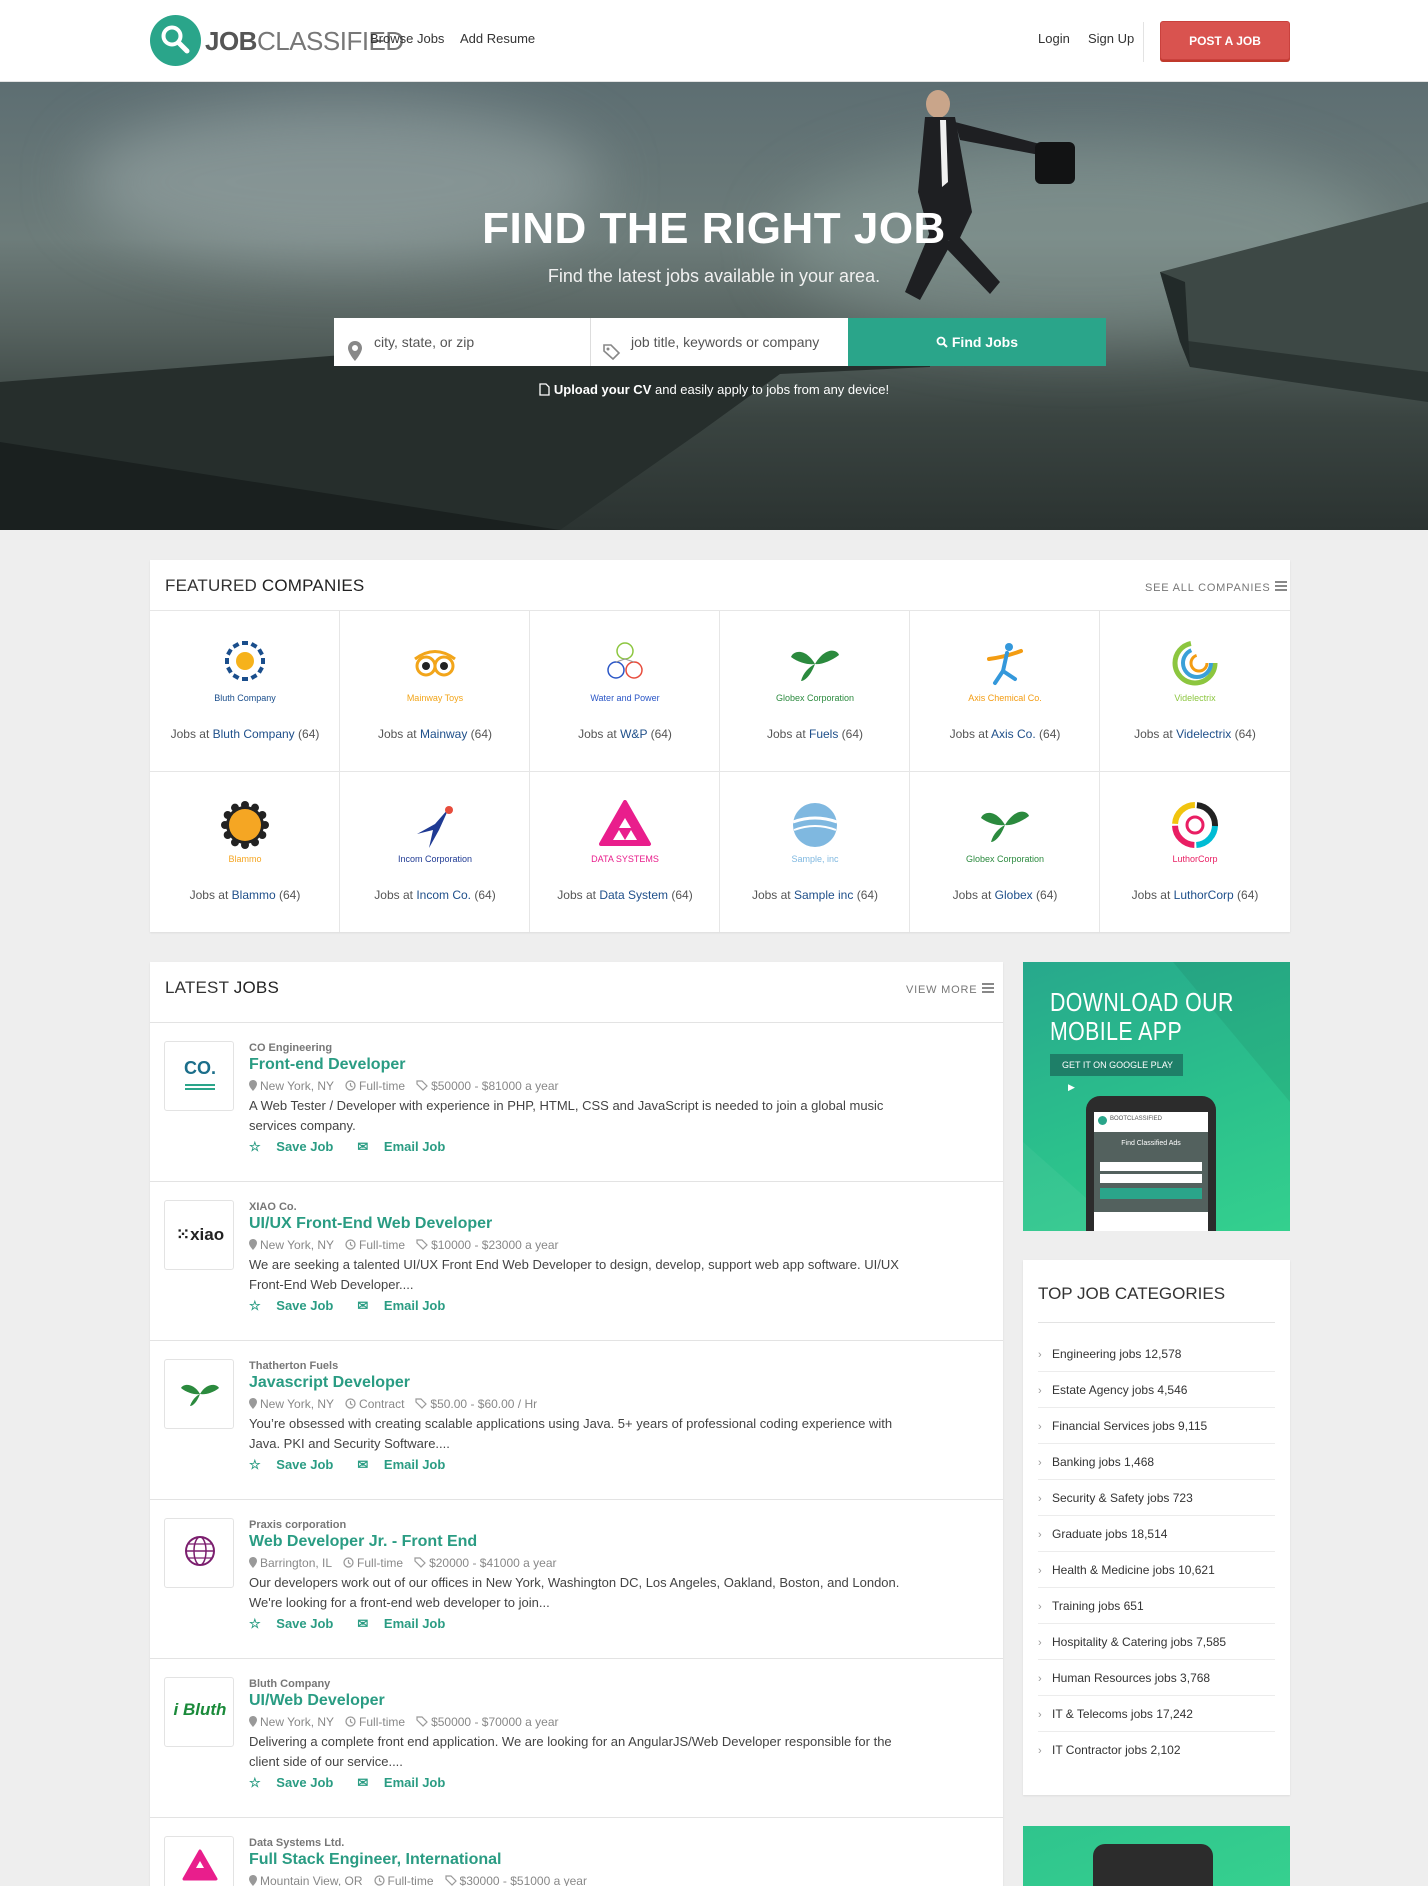 This screenshot has width=1428, height=1886. I want to click on job-title-link: Javascript Developer, so click(329, 1383).